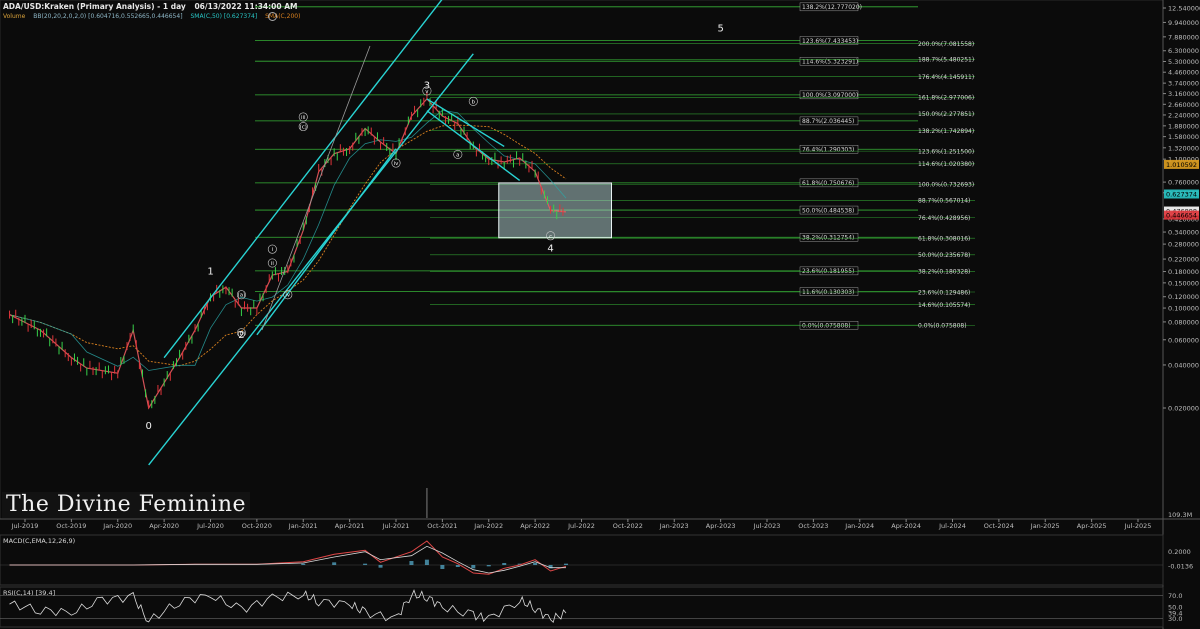 This screenshot has width=1200, height=629. What do you see at coordinates (1183, 137) in the screenshot?
I see `y-tick-label: 1.580000` at bounding box center [1183, 137].